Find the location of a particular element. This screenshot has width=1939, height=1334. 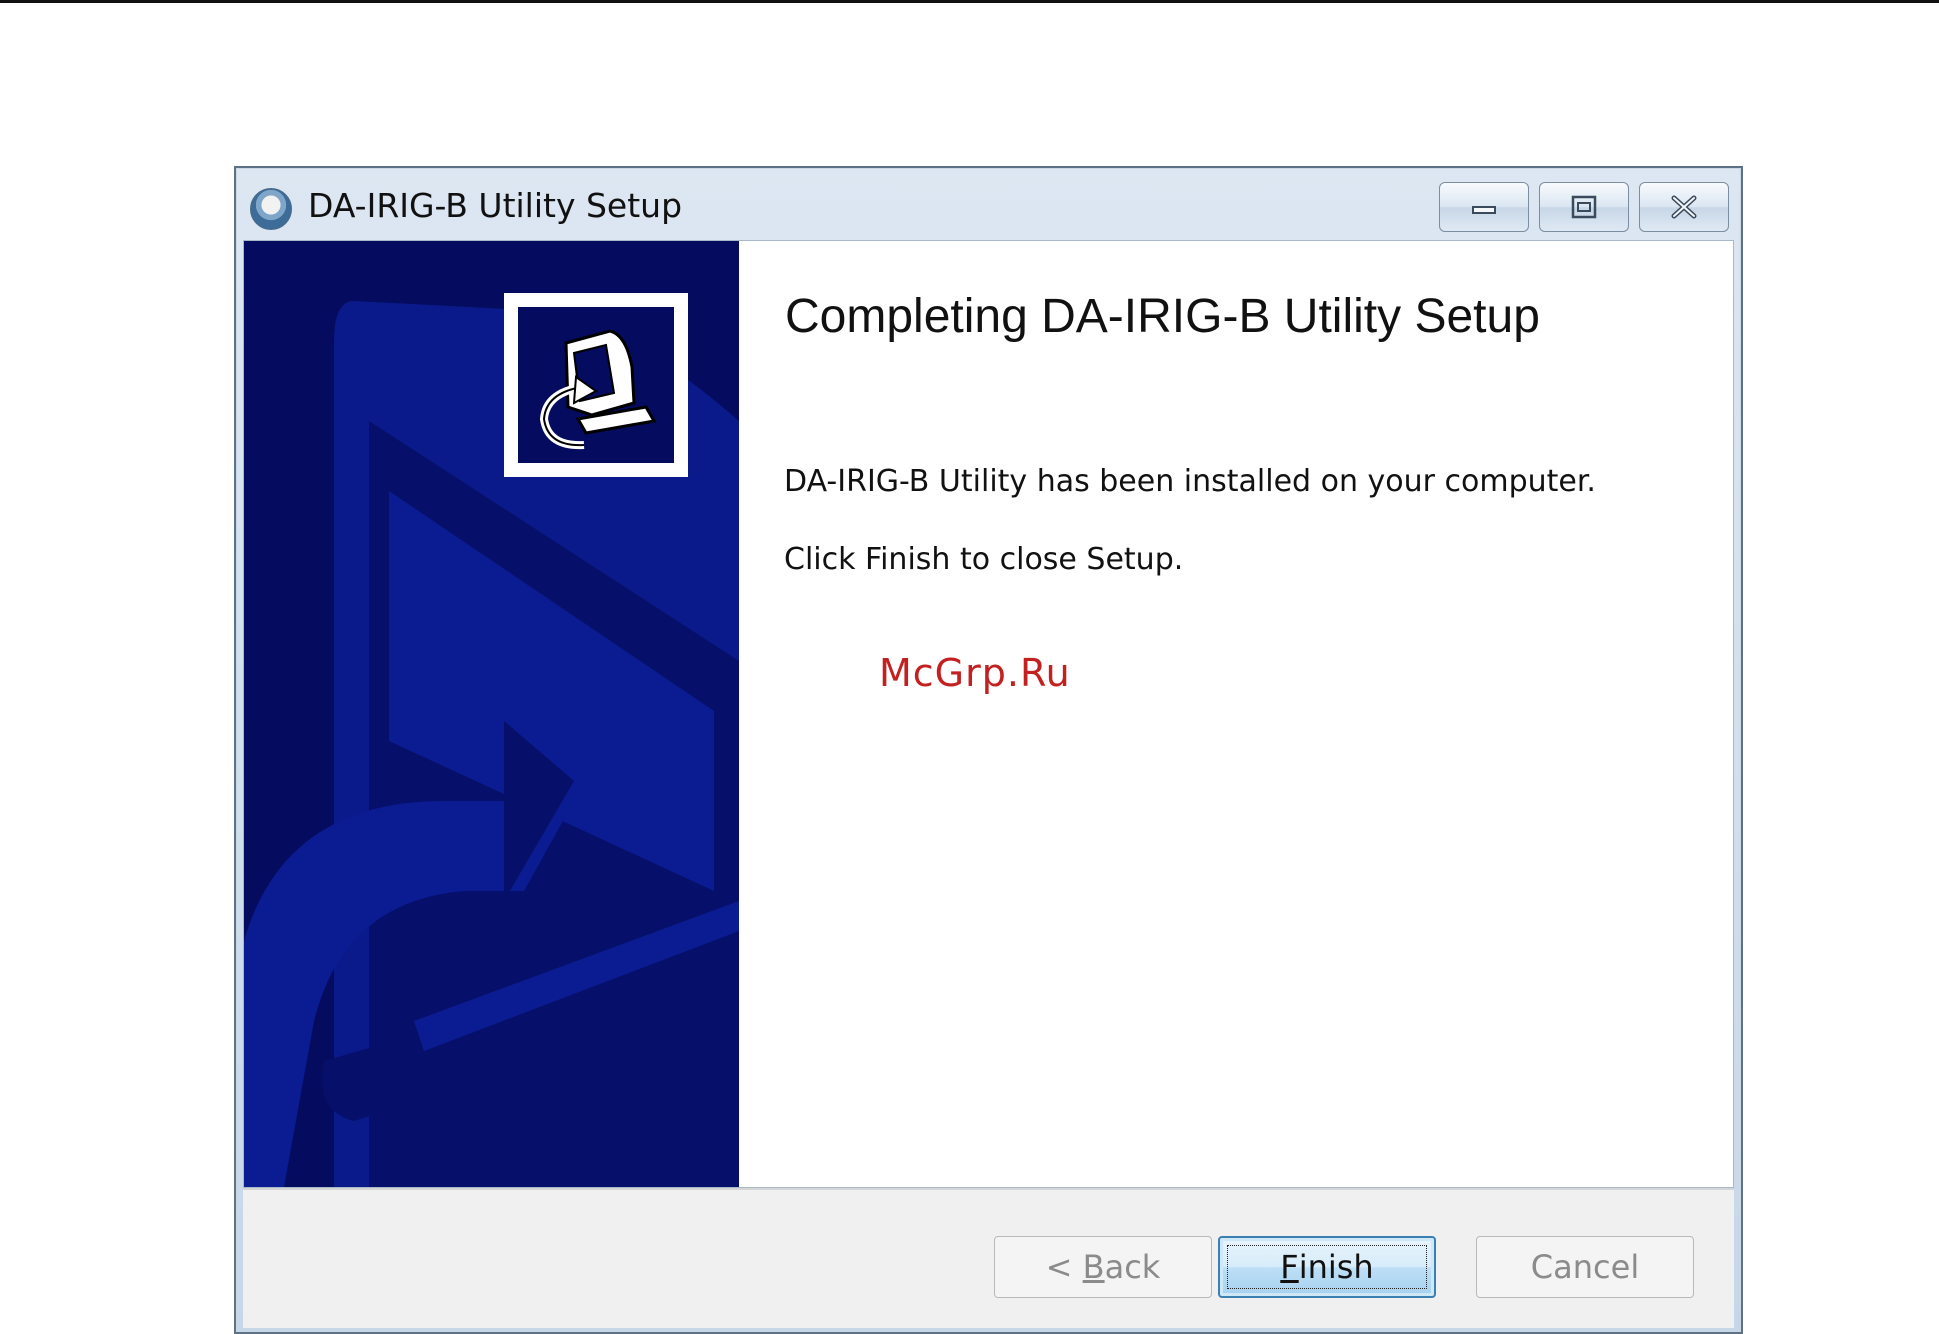

close-button is located at coordinates (1684, 207).